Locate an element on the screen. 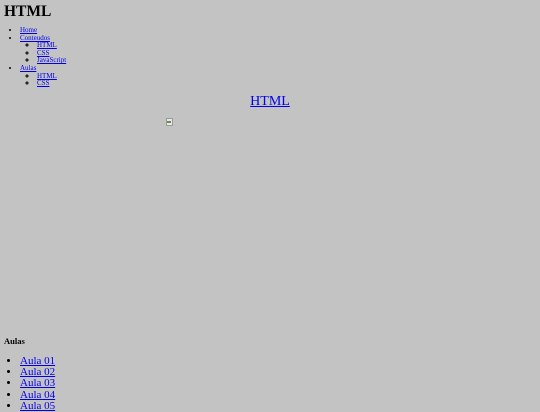 The width and height of the screenshot is (540, 412). submenu-item: JavaScript is located at coordinates (51, 61).